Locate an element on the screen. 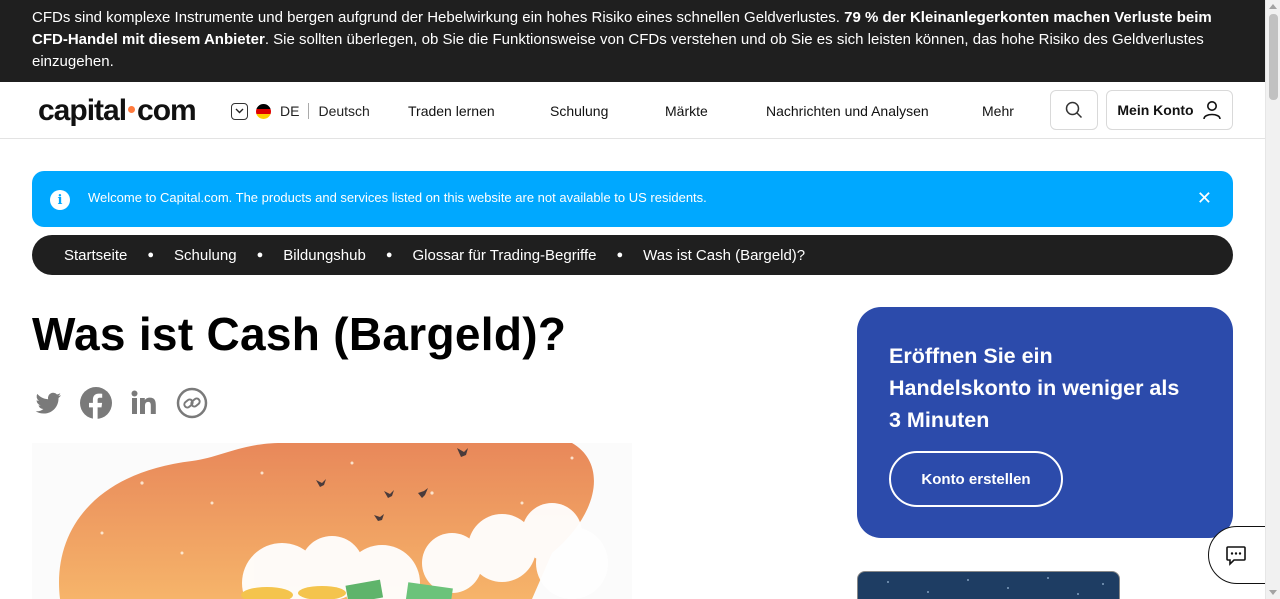 This screenshot has height=599, width=1280. page-title: Was ist Cash (Bargeld)? is located at coordinates (299, 334).